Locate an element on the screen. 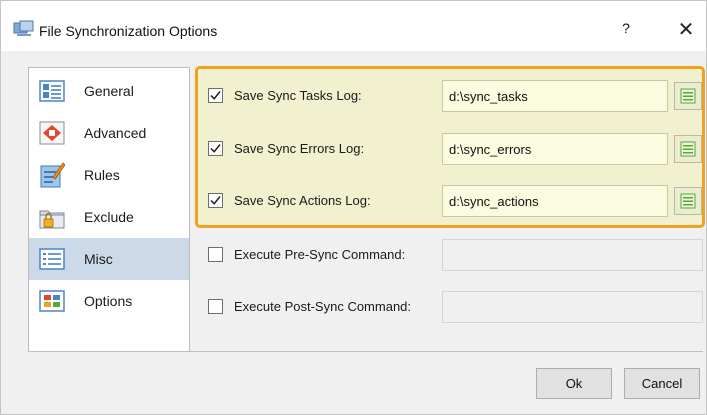  nav-label-exclude: Exclude is located at coordinates (109, 217).